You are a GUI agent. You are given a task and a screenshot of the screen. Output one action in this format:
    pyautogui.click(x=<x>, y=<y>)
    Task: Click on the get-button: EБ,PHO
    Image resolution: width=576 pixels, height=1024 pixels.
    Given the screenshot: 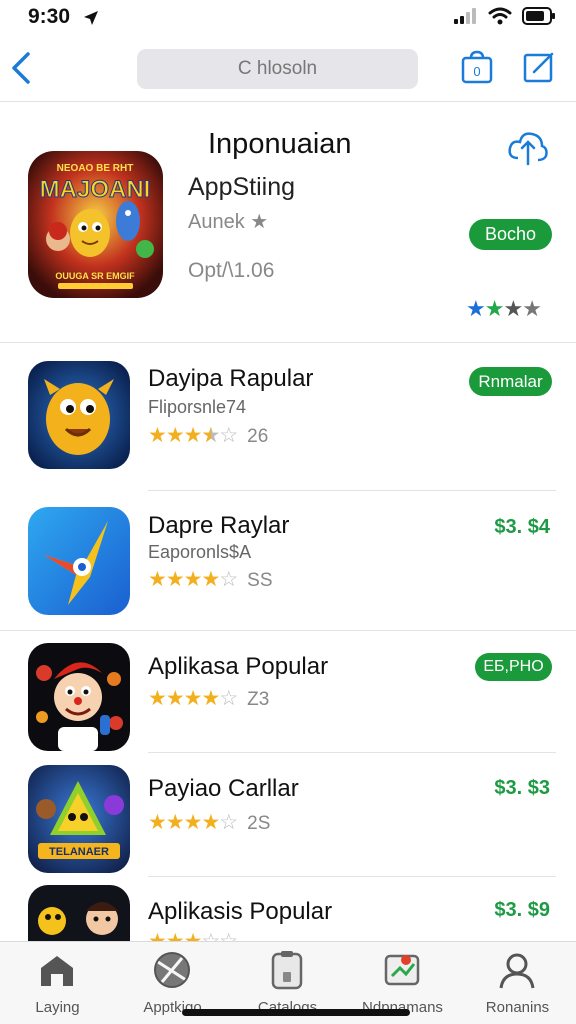 What is the action you would take?
    pyautogui.click(x=513, y=667)
    